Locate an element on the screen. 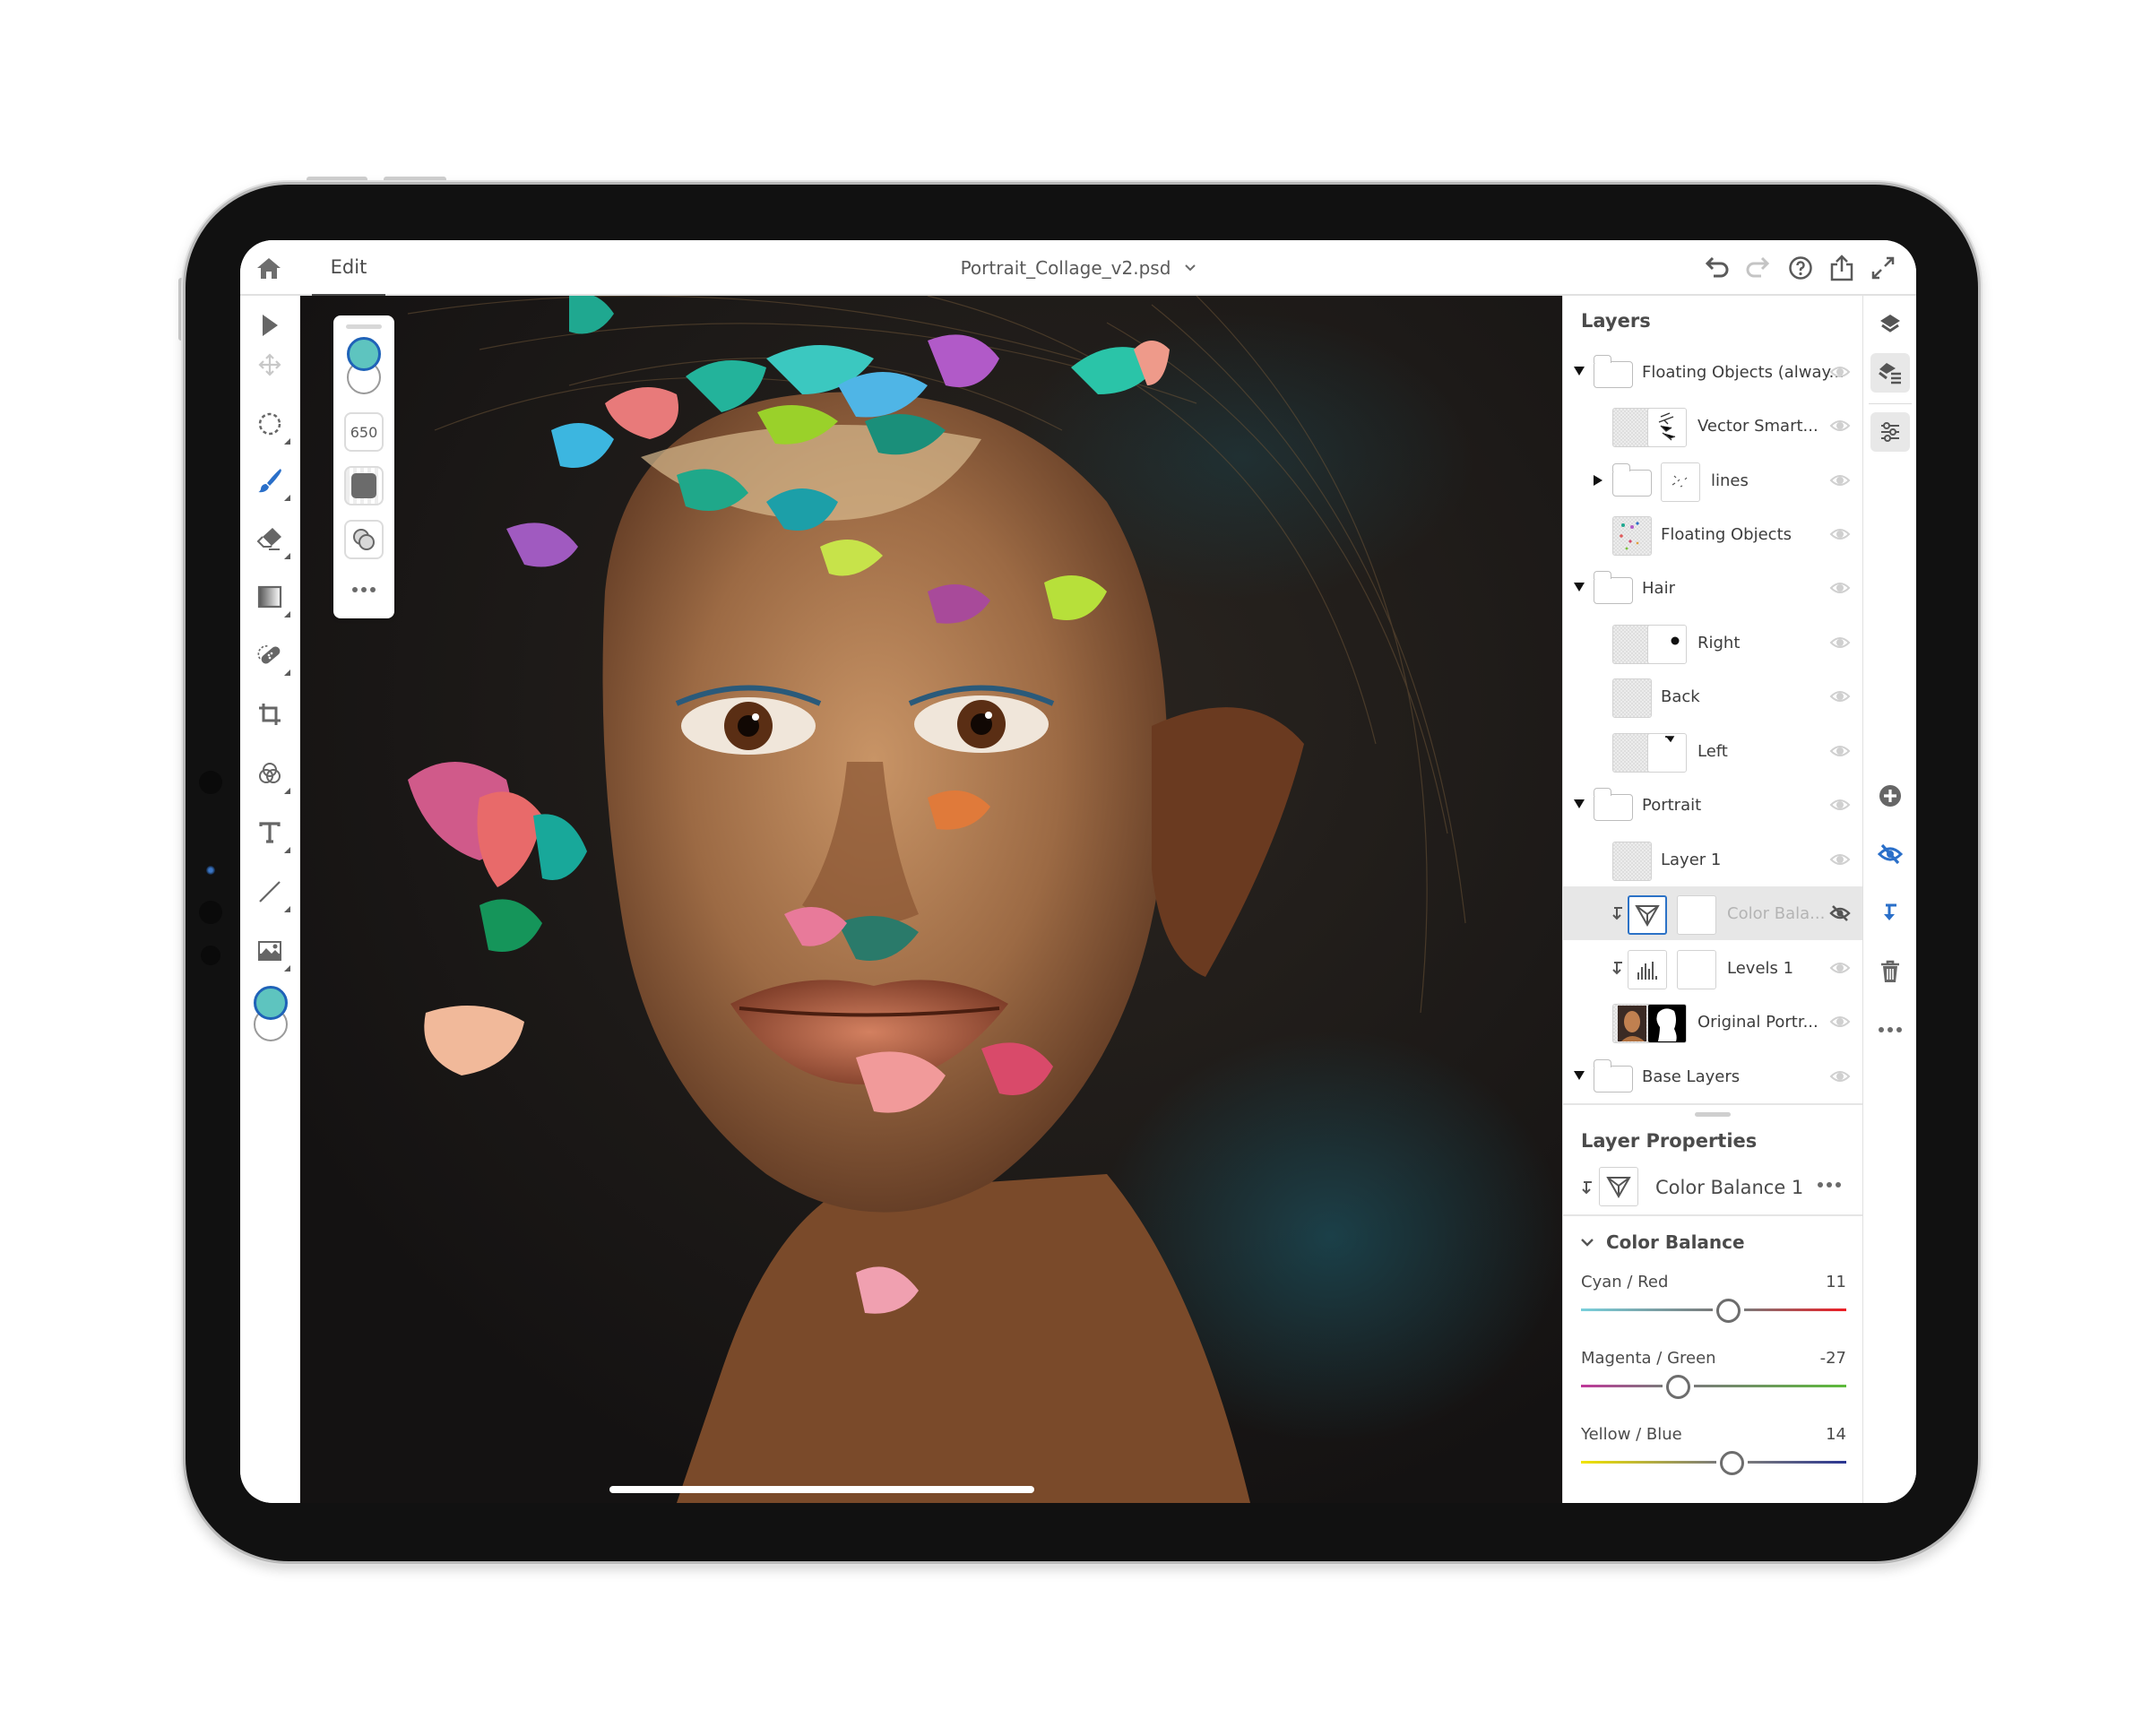  delete-layer-button is located at coordinates (1890, 971).